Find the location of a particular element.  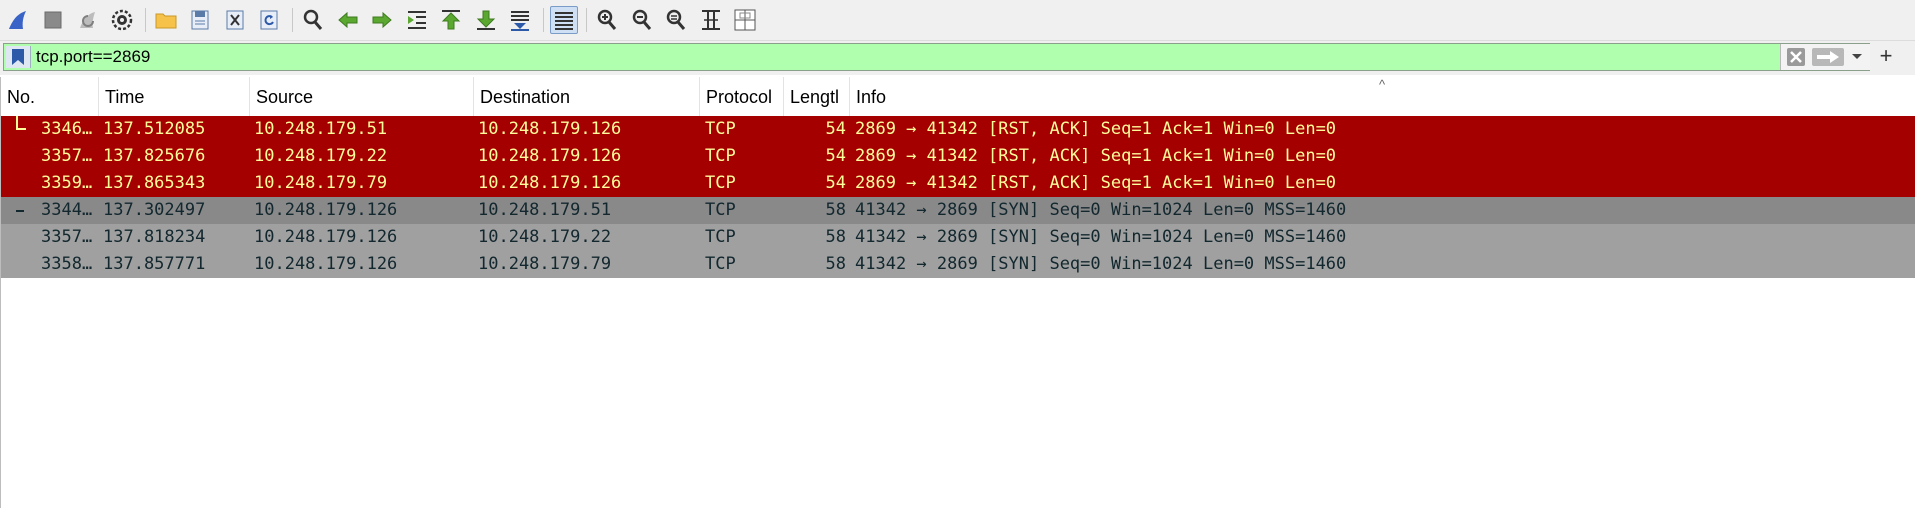

go-to-packet-icon is located at coordinates (417, 20).